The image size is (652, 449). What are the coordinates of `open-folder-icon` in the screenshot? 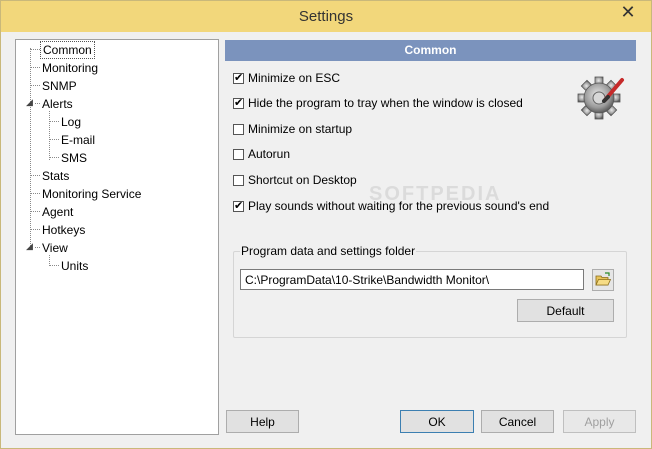 It's located at (603, 279).